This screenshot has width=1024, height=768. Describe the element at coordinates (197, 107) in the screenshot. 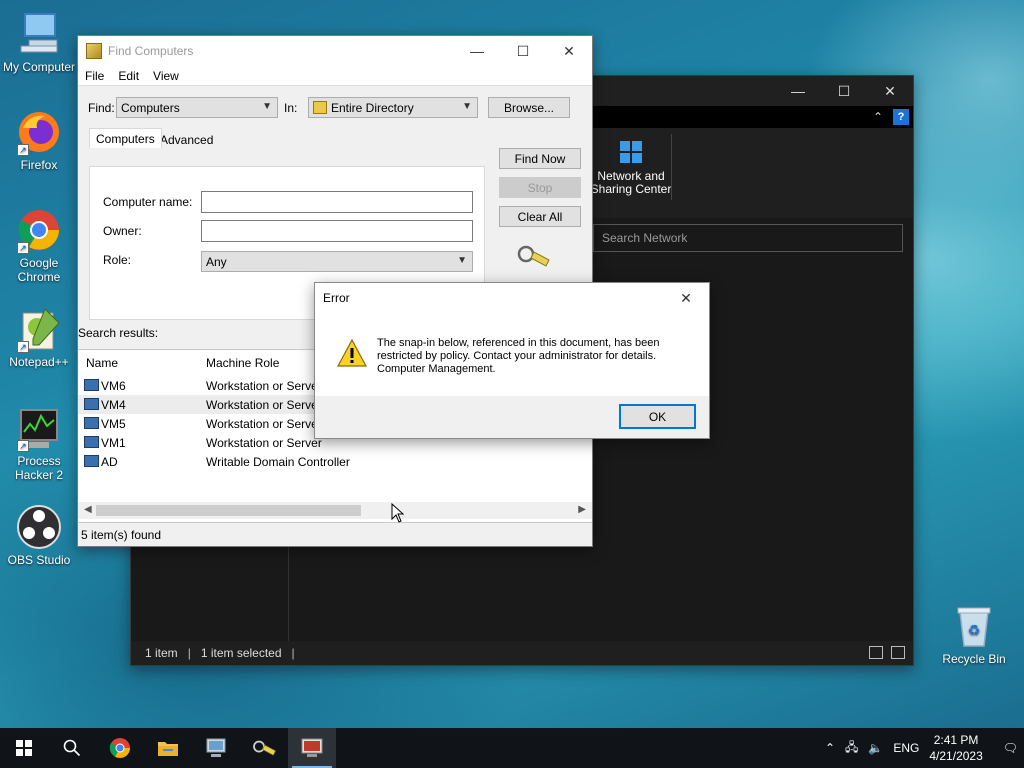

I see `find-type-select: Computers ▼` at that location.